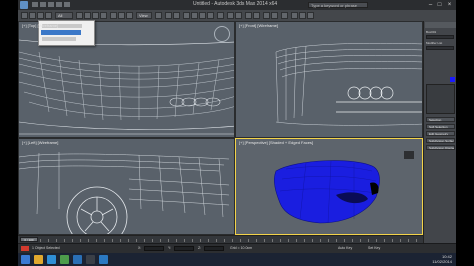 The height and width of the screenshot is (266, 474). I want to click on viewport-perspective-label: [+] [Perspective] [Shaded + Edged Faces], so click(276, 142).